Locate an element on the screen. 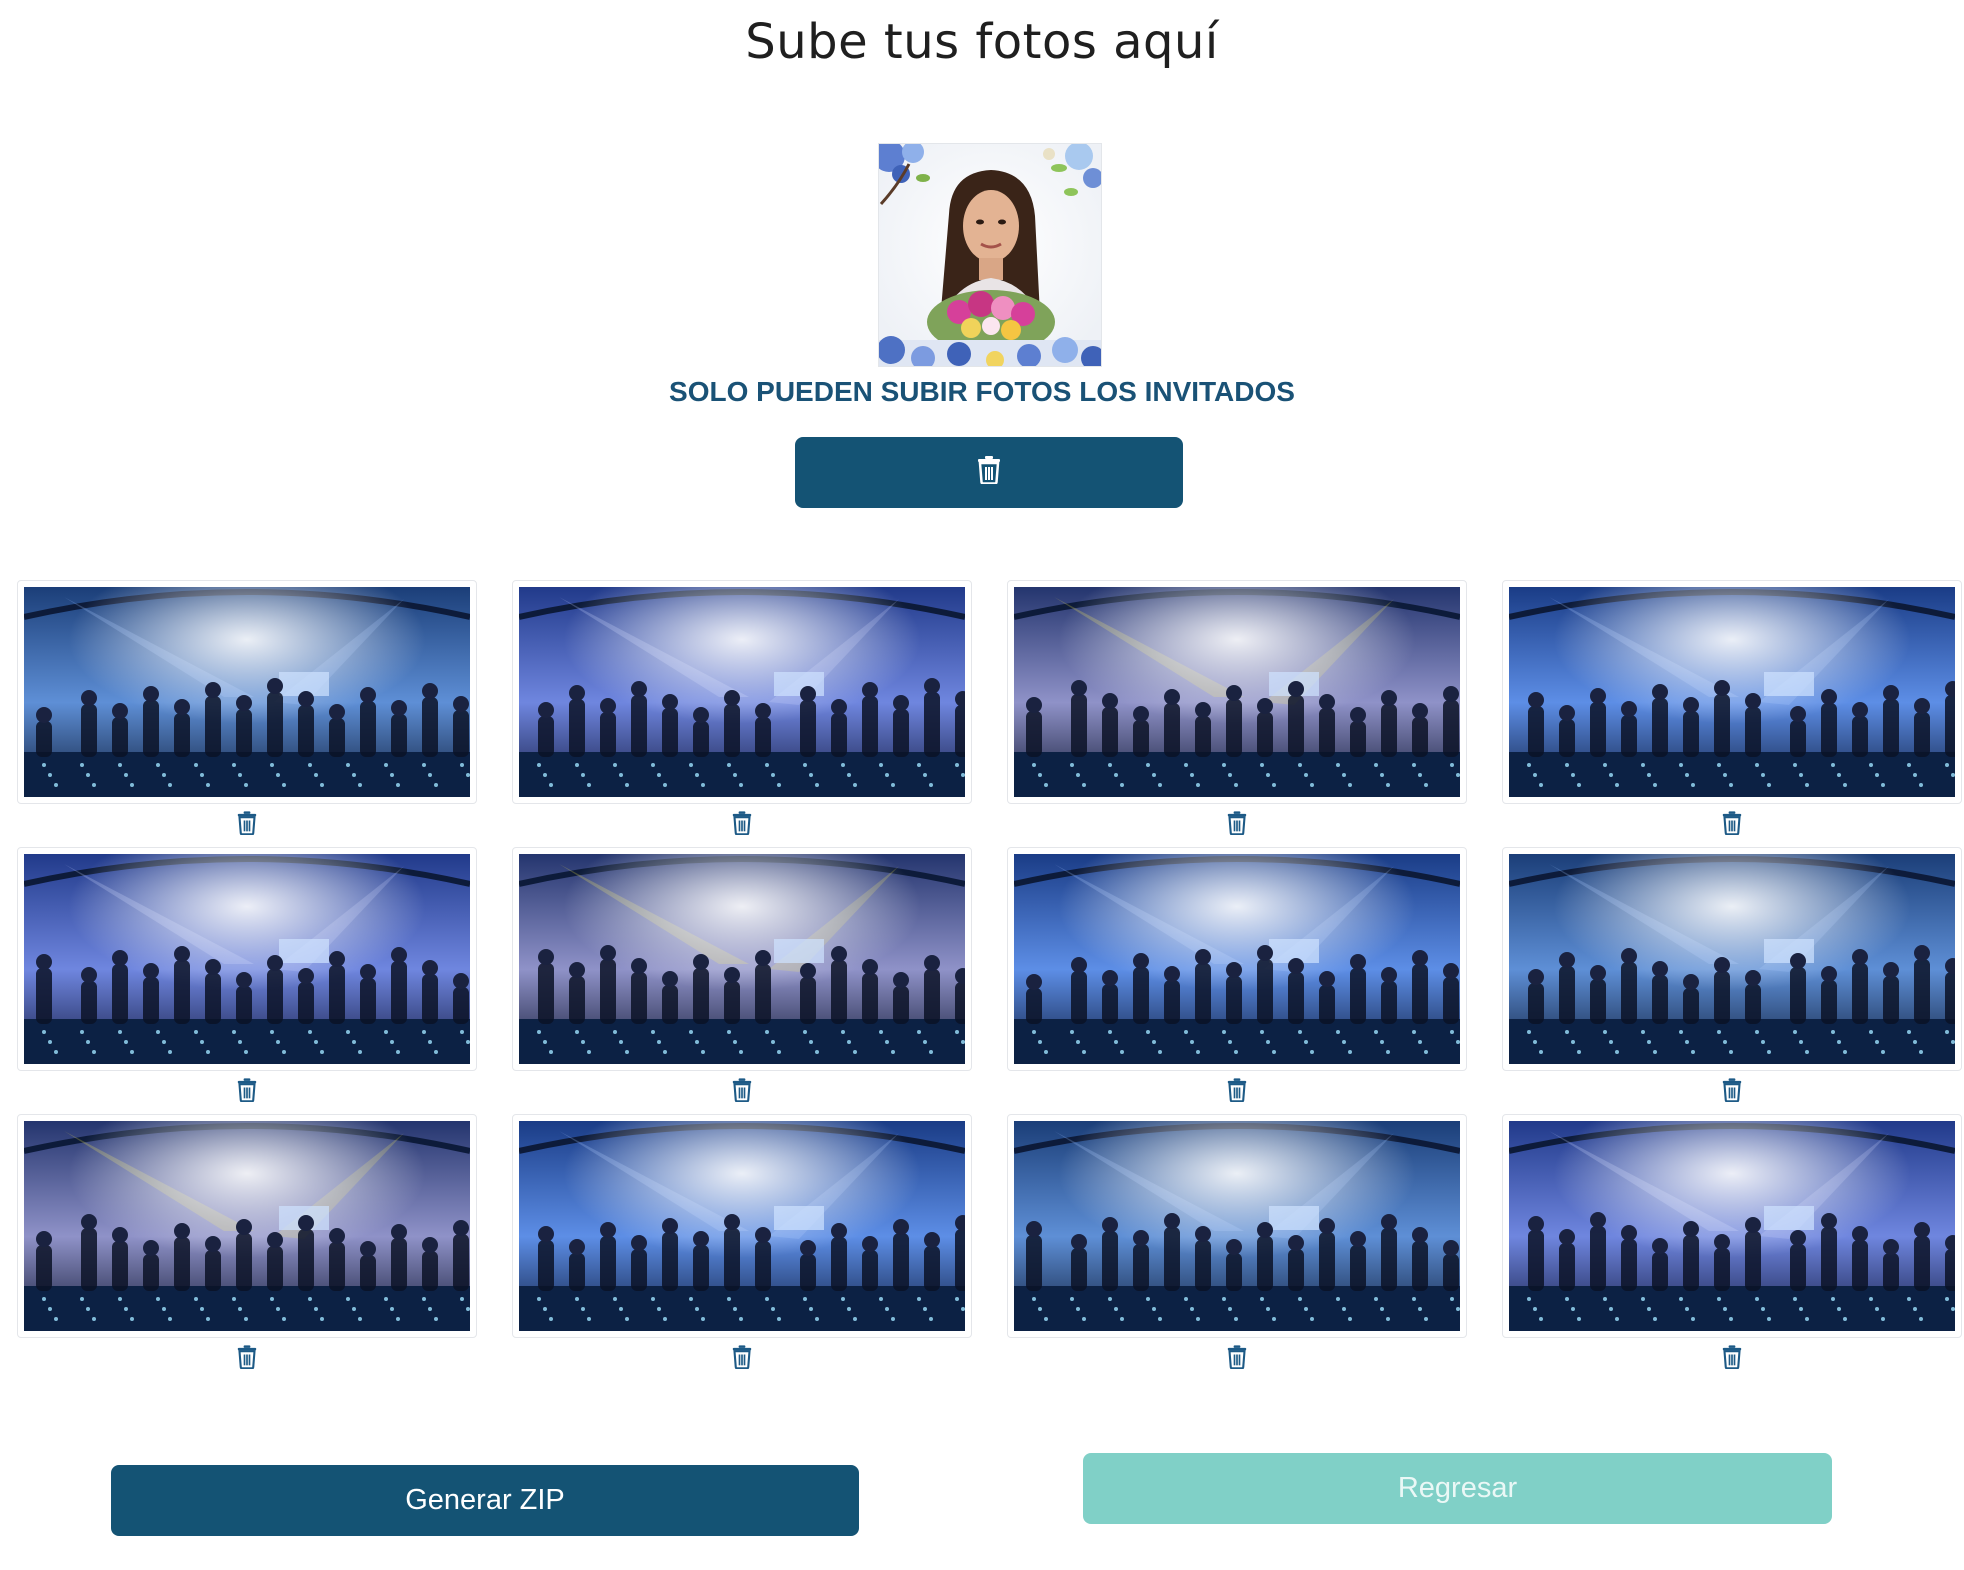  profile-image is located at coordinates (990, 255).